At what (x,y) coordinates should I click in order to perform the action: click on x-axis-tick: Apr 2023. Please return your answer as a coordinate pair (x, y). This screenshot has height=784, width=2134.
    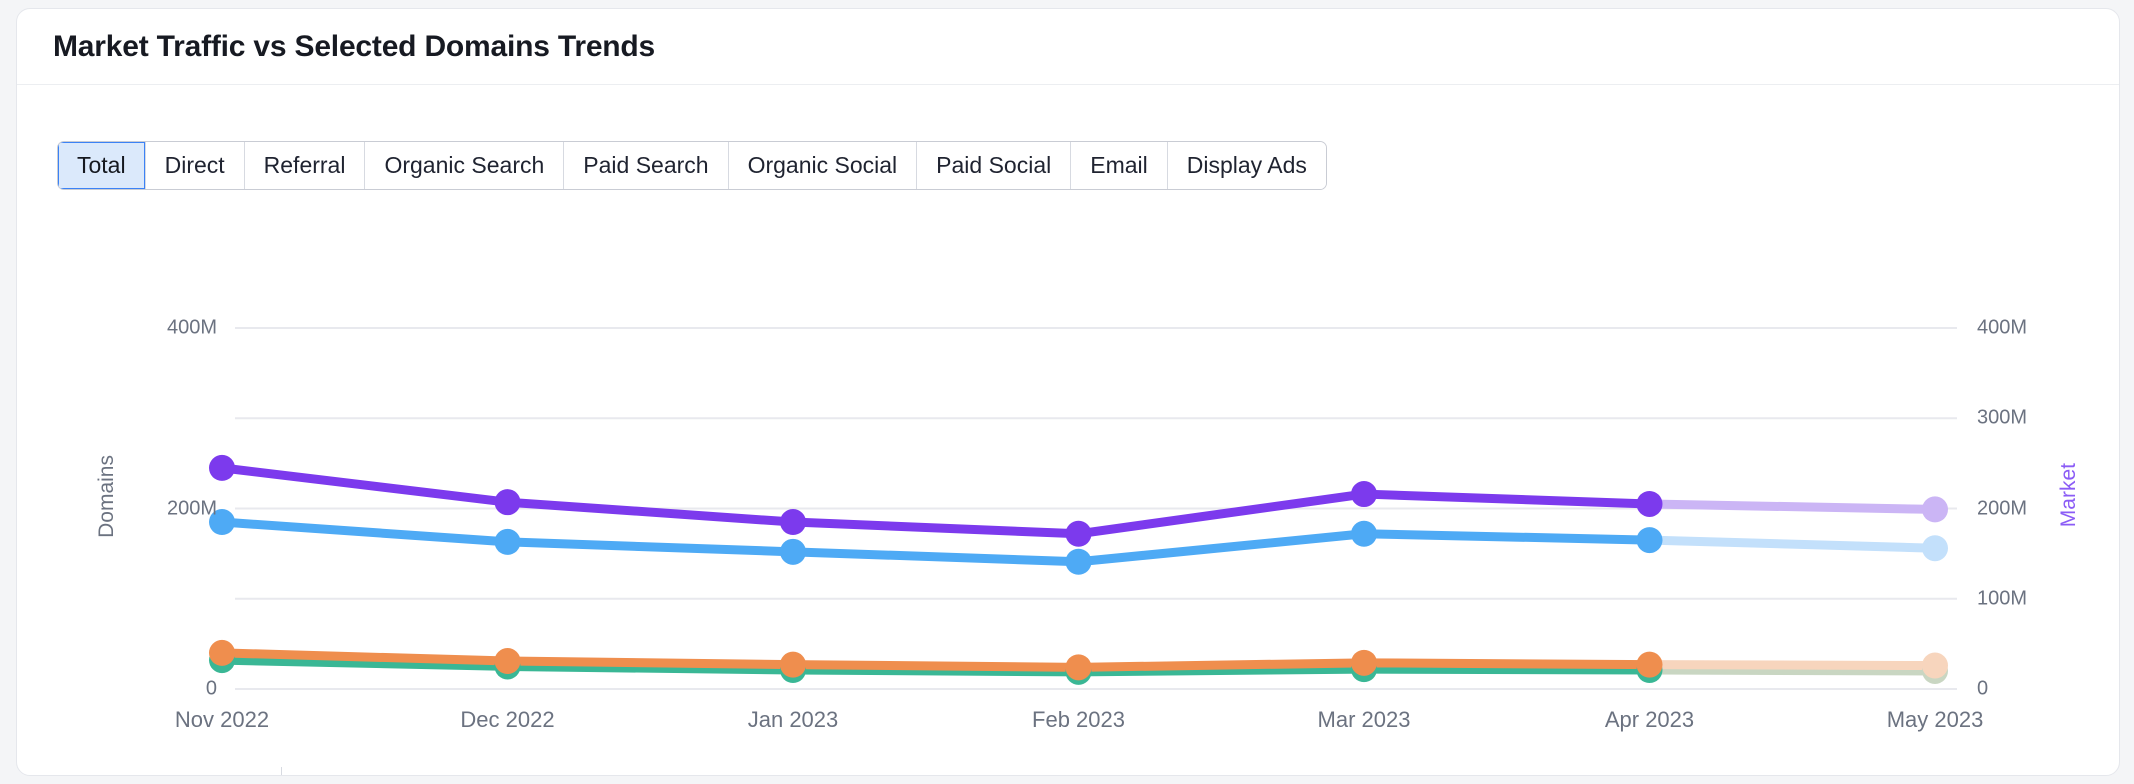
    Looking at the image, I should click on (1649, 719).